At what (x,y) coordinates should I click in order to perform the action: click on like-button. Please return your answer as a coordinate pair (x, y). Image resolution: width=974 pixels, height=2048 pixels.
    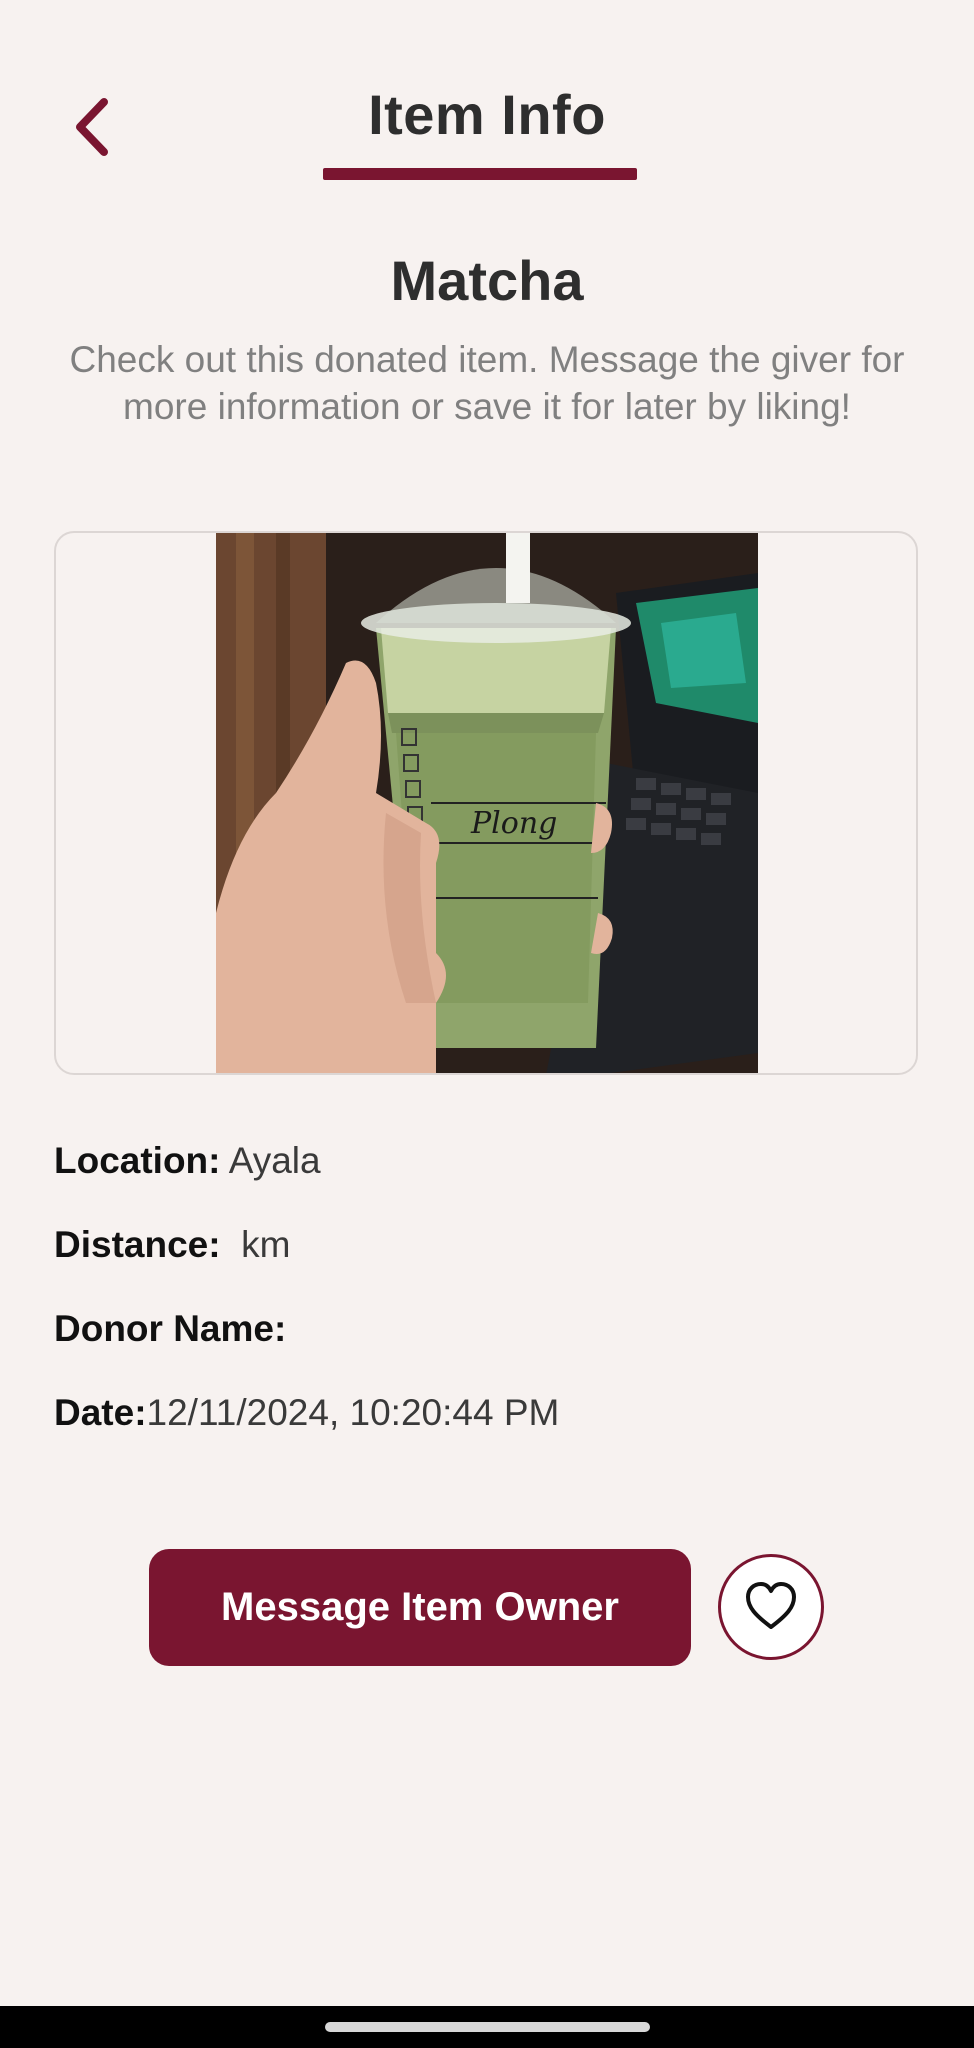
    Looking at the image, I should click on (771, 1607).